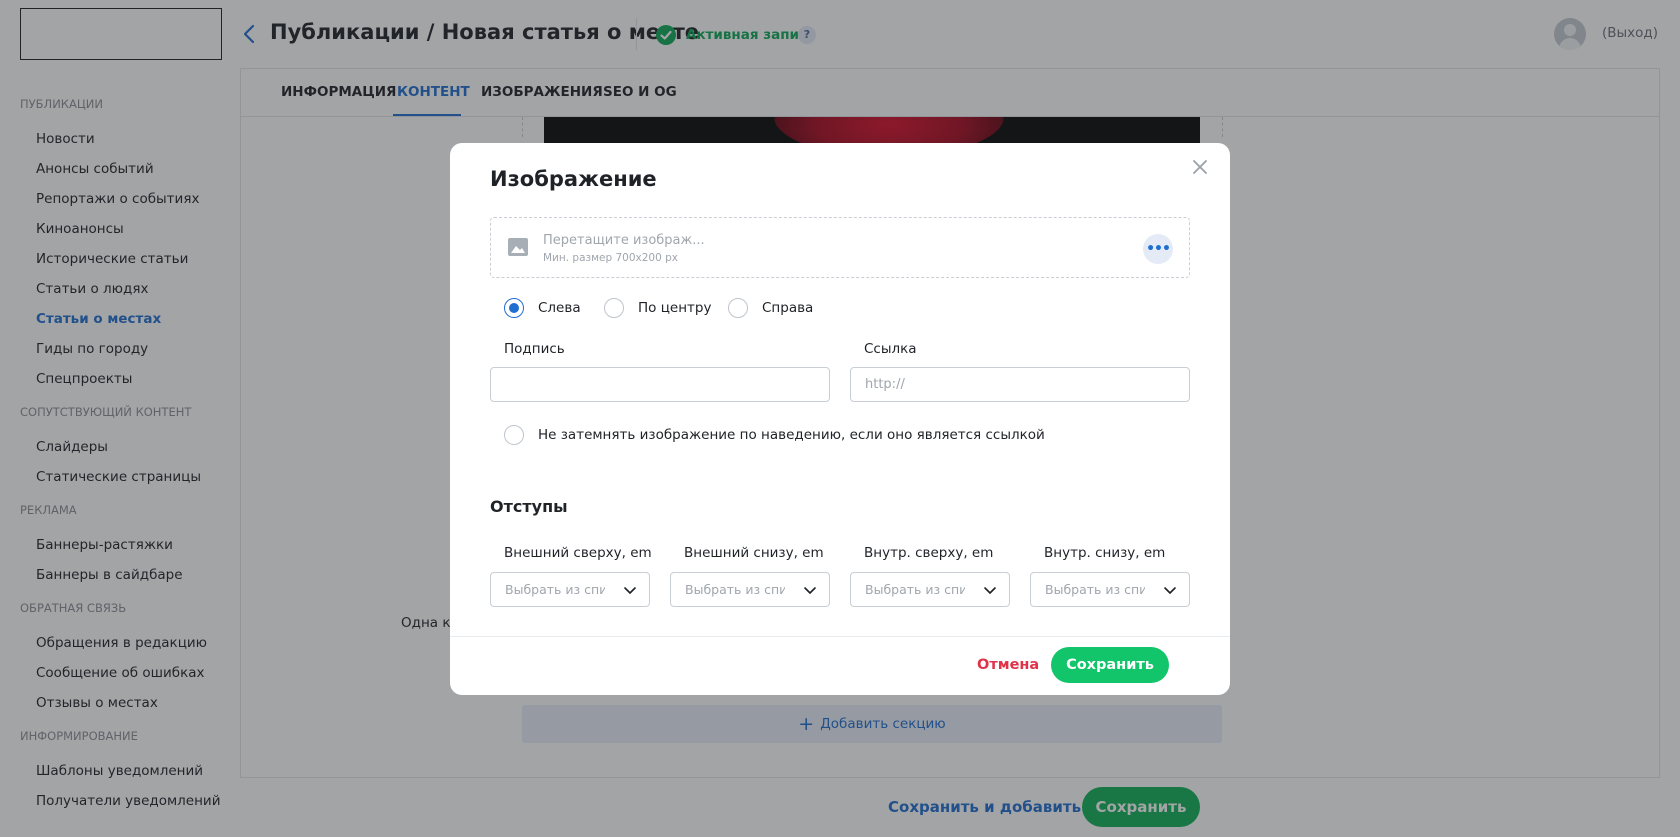 The width and height of the screenshot is (1680, 837). I want to click on outer-top-label: Внешний сверху, em, so click(578, 553).